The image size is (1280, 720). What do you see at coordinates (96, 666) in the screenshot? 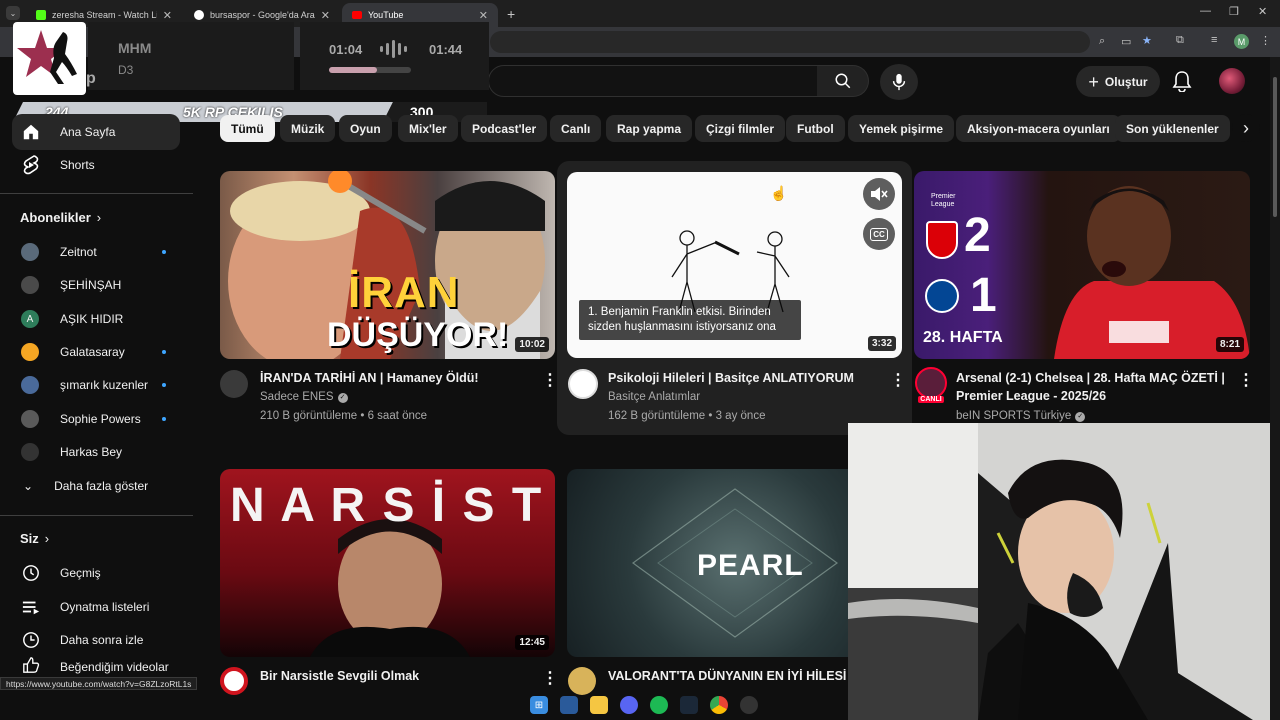
I see `sidebar-item-liked: Beğendiğim videolar` at bounding box center [96, 666].